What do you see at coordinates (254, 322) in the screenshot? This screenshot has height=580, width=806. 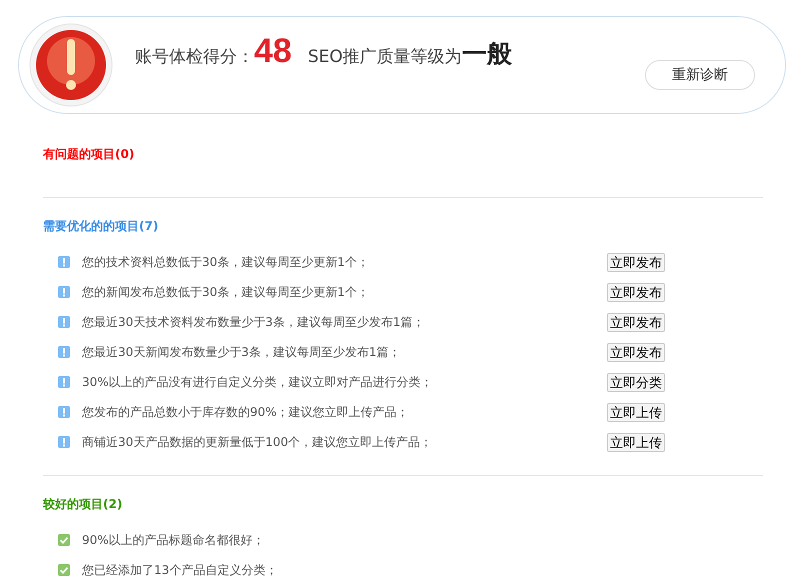 I see `item-text: 您最近30天技术资料发布数量少于3条，建议每周至少发布1篇；` at bounding box center [254, 322].